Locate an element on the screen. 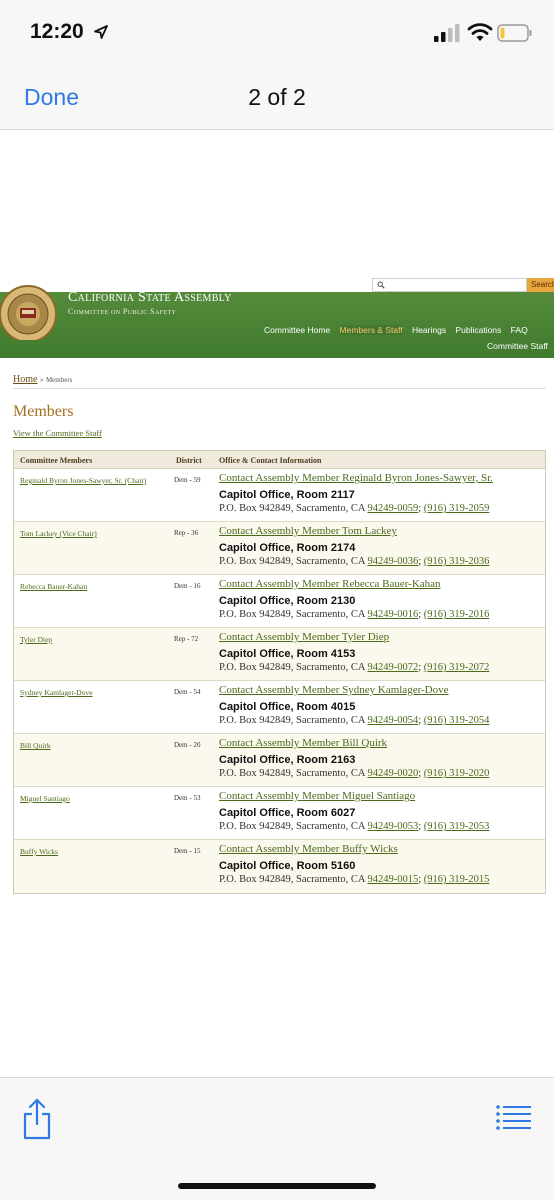 The width and height of the screenshot is (554, 1200). member-name-link: Rebecca Bauer-Kahan is located at coordinates (53, 586).